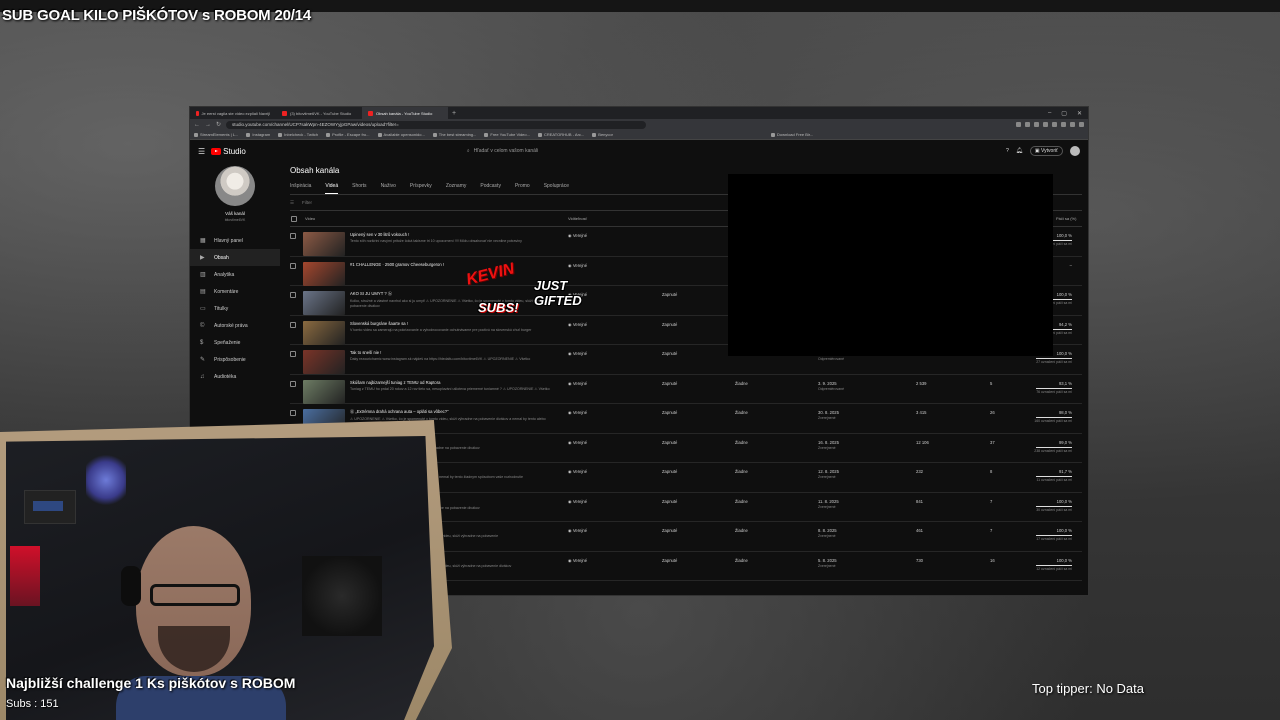 This screenshot has height=720, width=1280. Describe the element at coordinates (235, 342) in the screenshot. I see `sidebar-item: $ Speňaženie` at that location.